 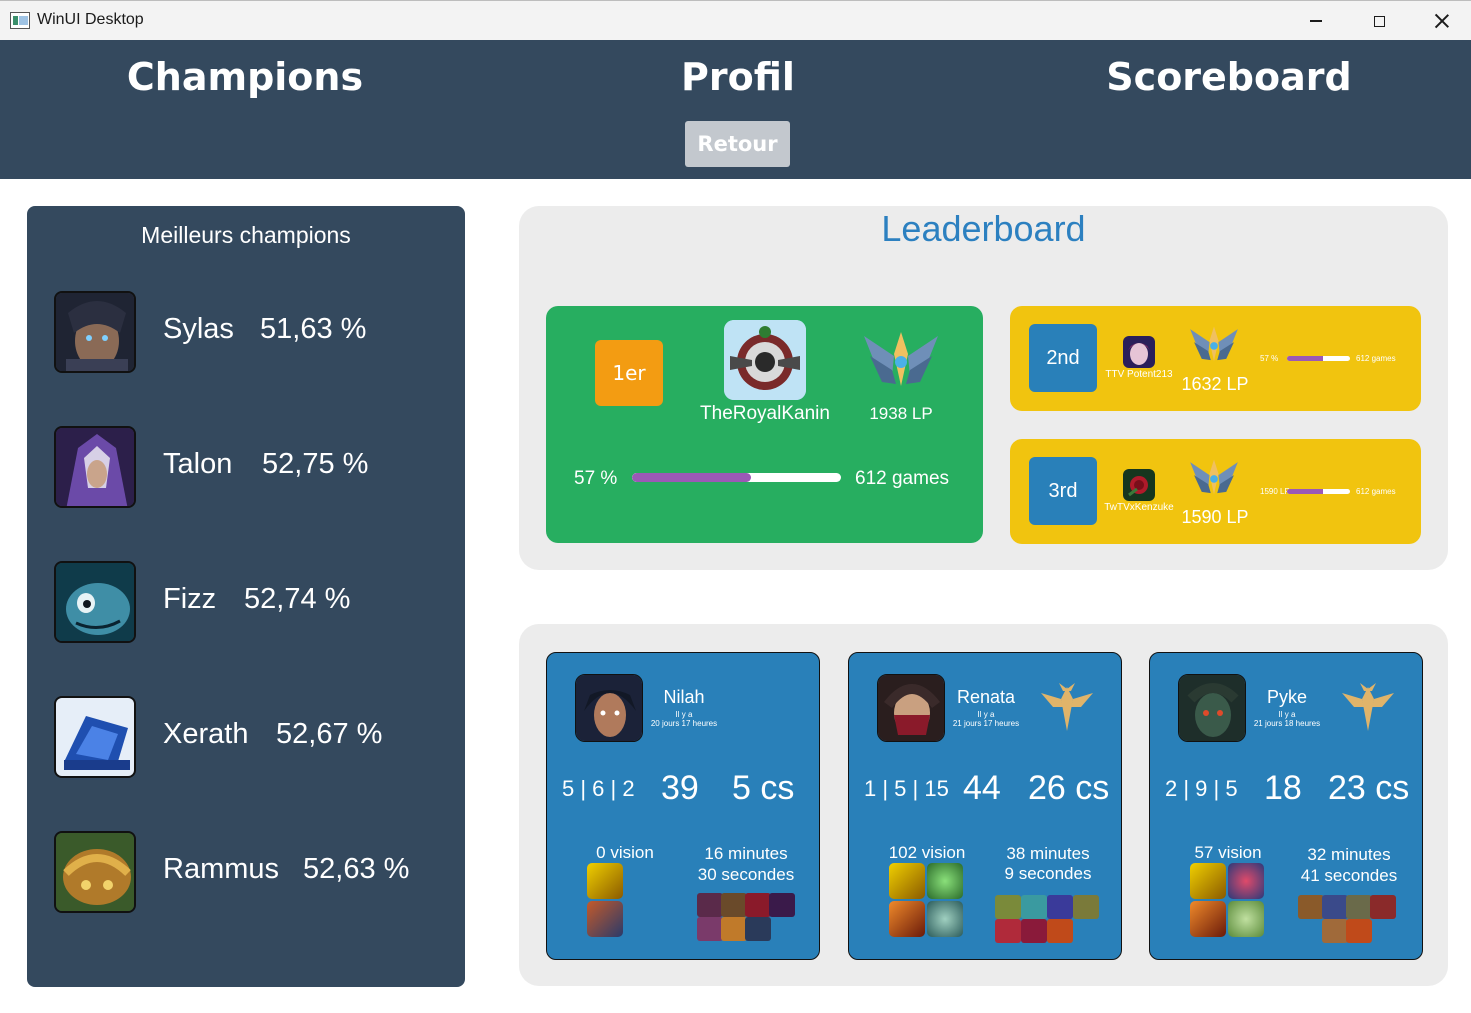 I want to click on match-duration-minutes: 32 minutes, so click(x=1349, y=854).